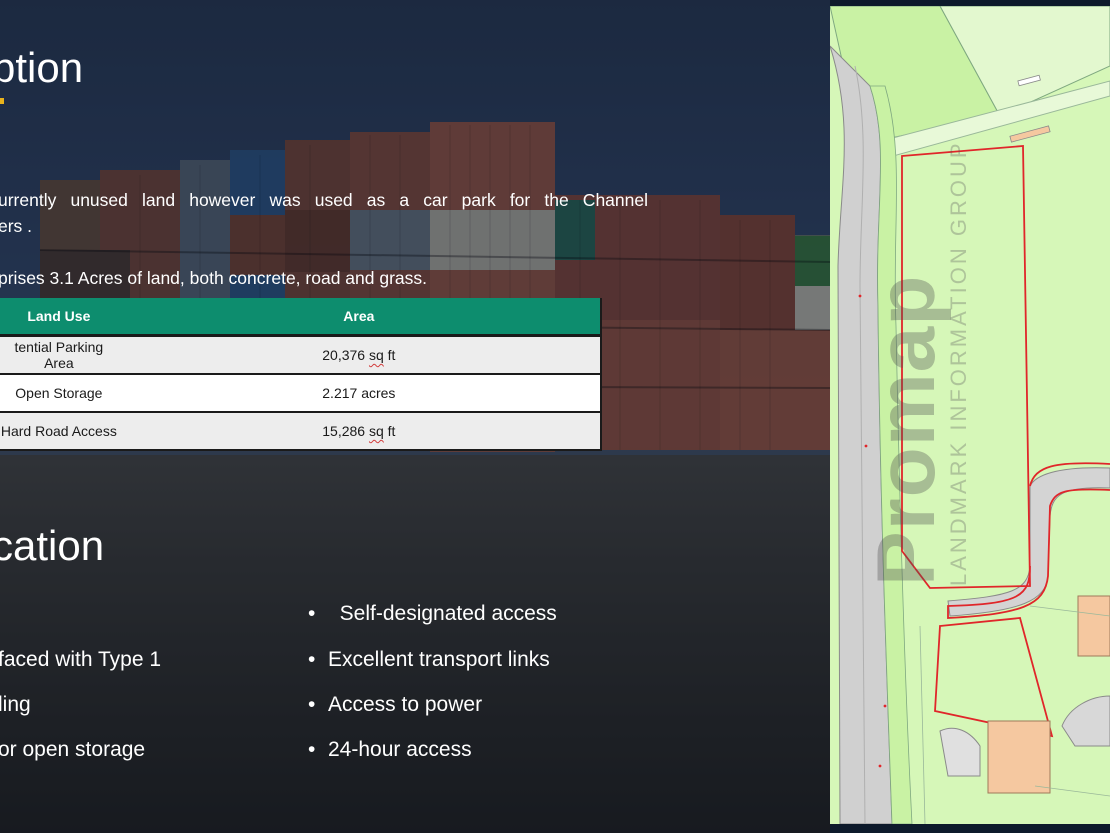 The image size is (1110, 833). I want to click on bullet-text: ling, so click(15, 704).